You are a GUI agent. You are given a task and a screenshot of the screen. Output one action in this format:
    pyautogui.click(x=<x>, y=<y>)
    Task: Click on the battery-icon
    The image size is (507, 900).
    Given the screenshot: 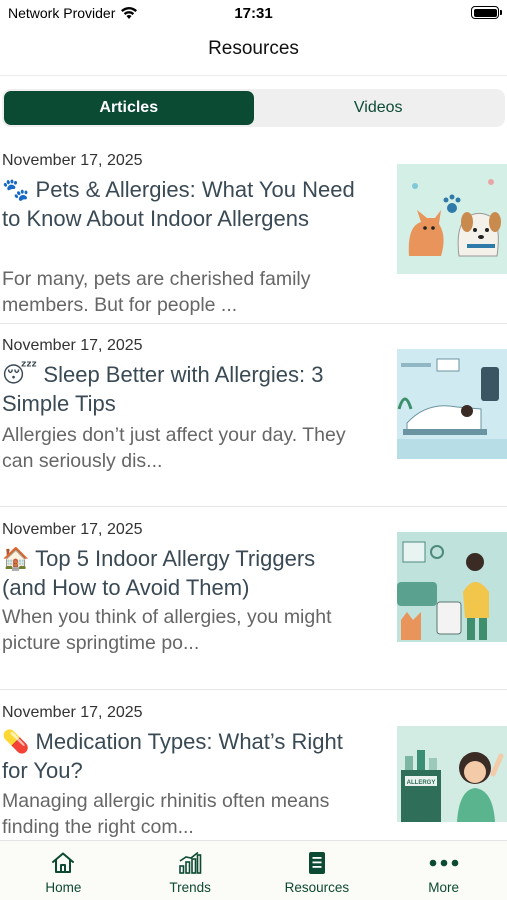 What is the action you would take?
    pyautogui.click(x=486, y=12)
    